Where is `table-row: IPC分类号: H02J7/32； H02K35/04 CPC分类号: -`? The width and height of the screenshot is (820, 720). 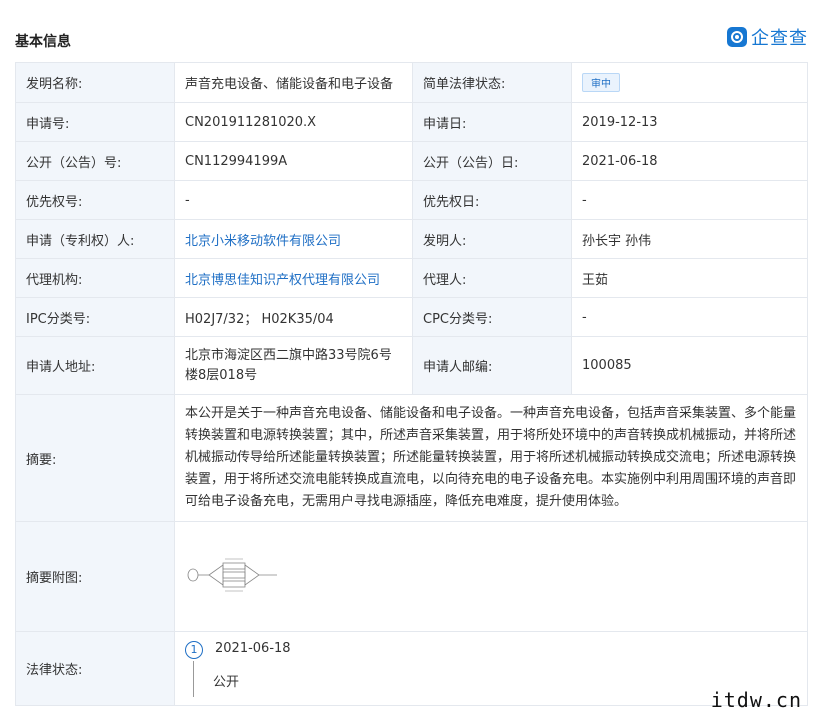
table-row: IPC分类号: H02J7/32； H02K35/04 CPC分类号: - is located at coordinates (411, 317).